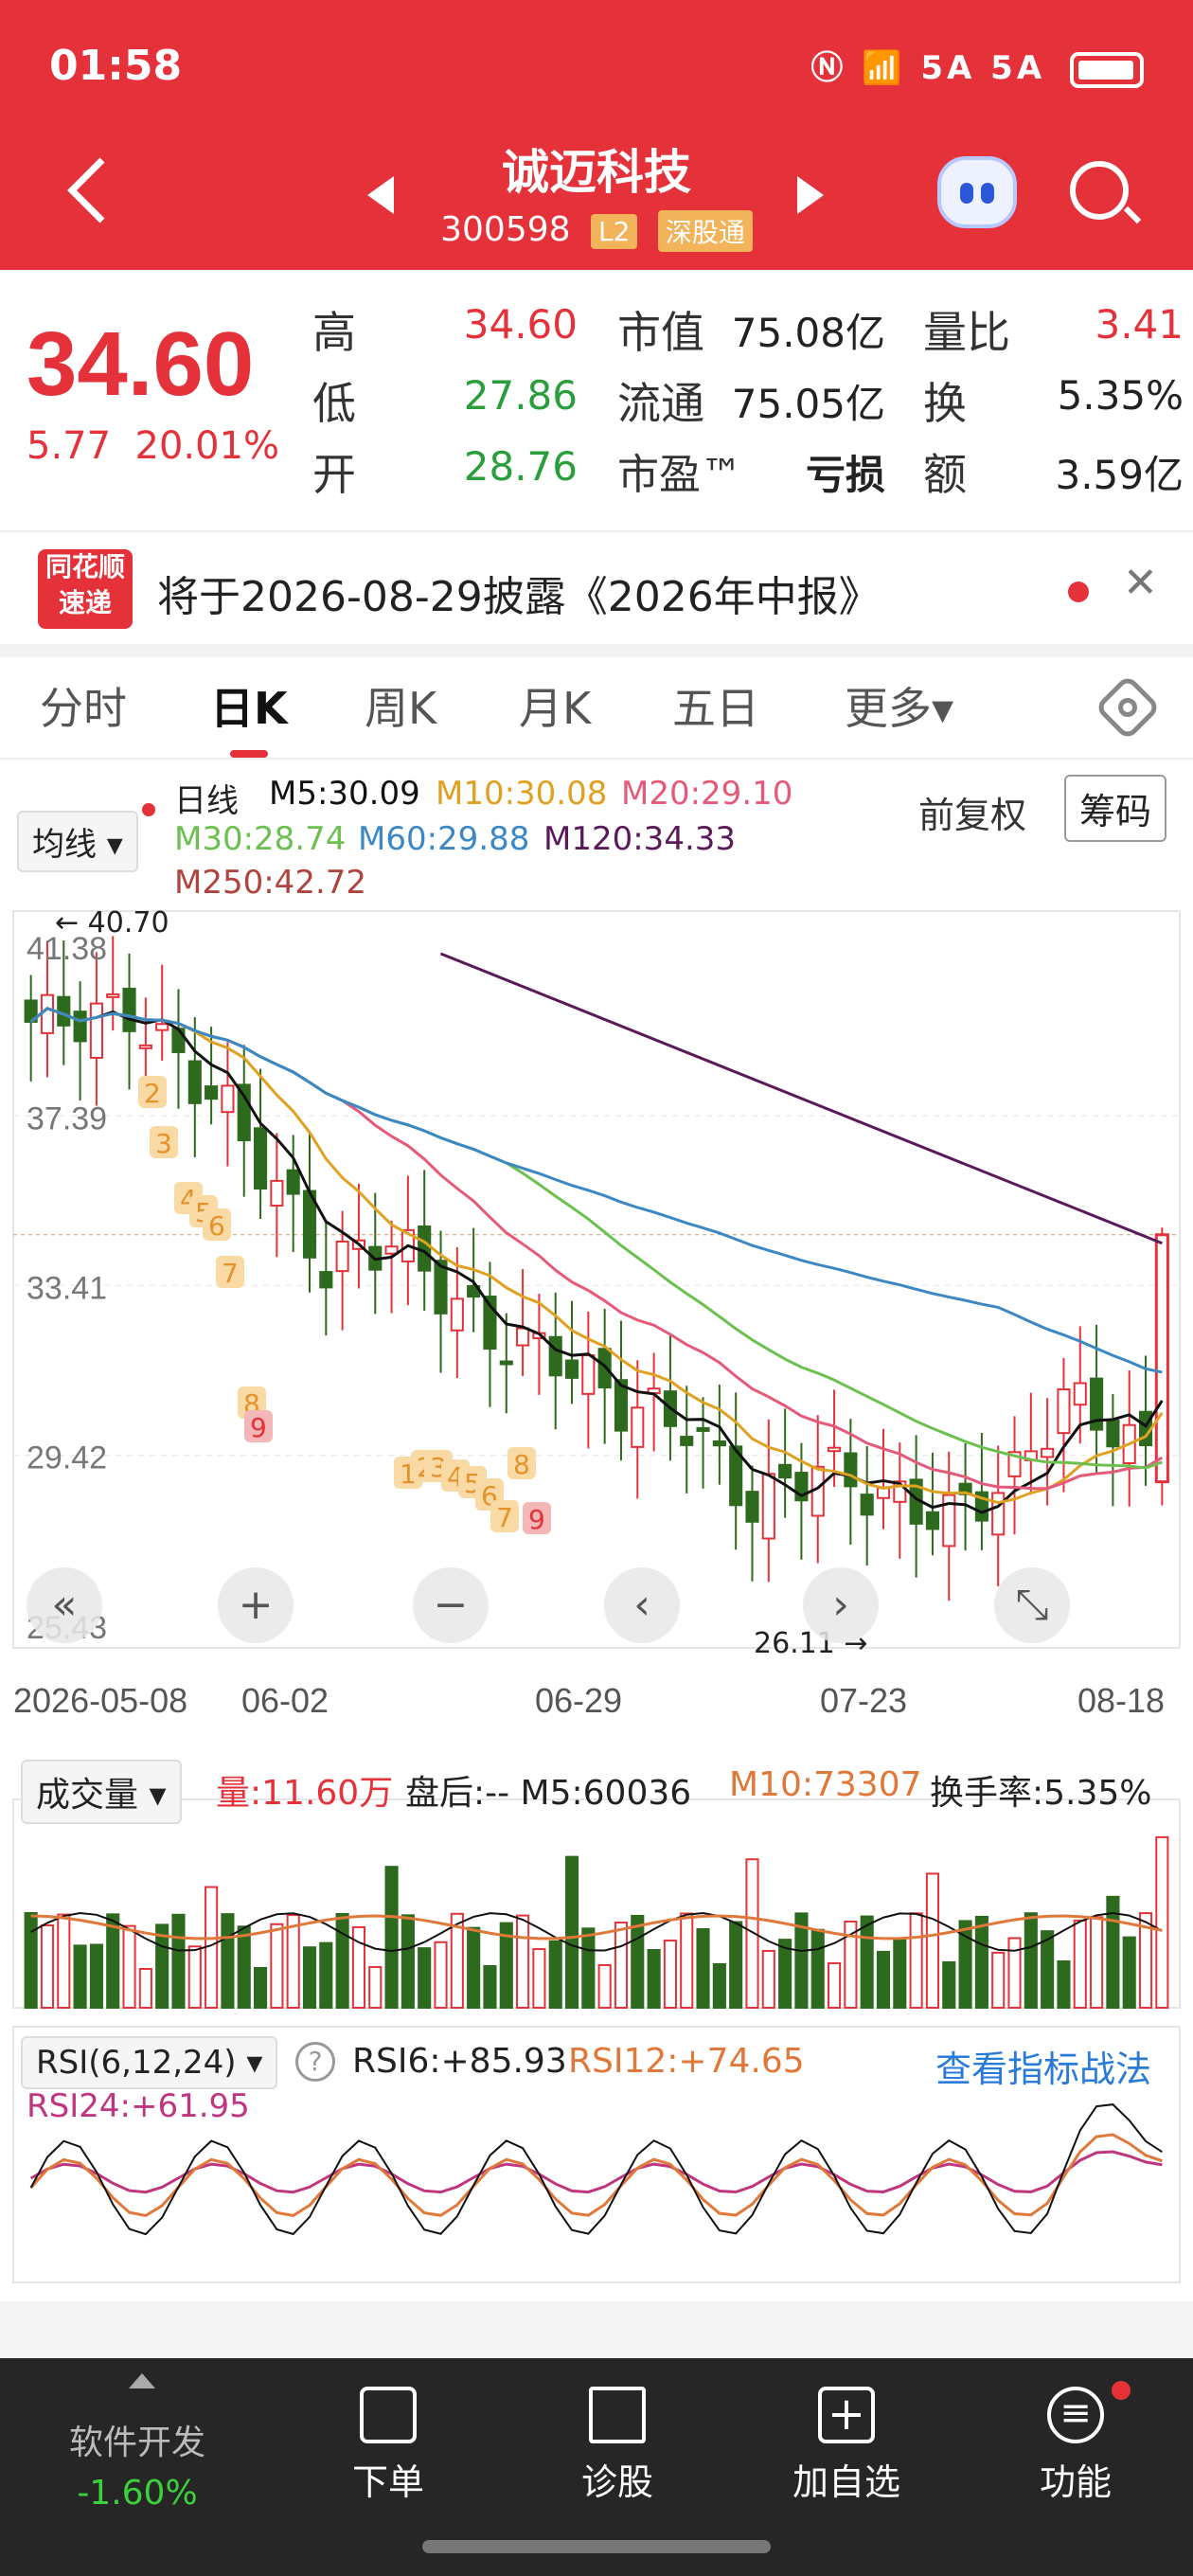  I want to click on fullscreen-icon-glyph: ⤡, so click(1031, 1605).